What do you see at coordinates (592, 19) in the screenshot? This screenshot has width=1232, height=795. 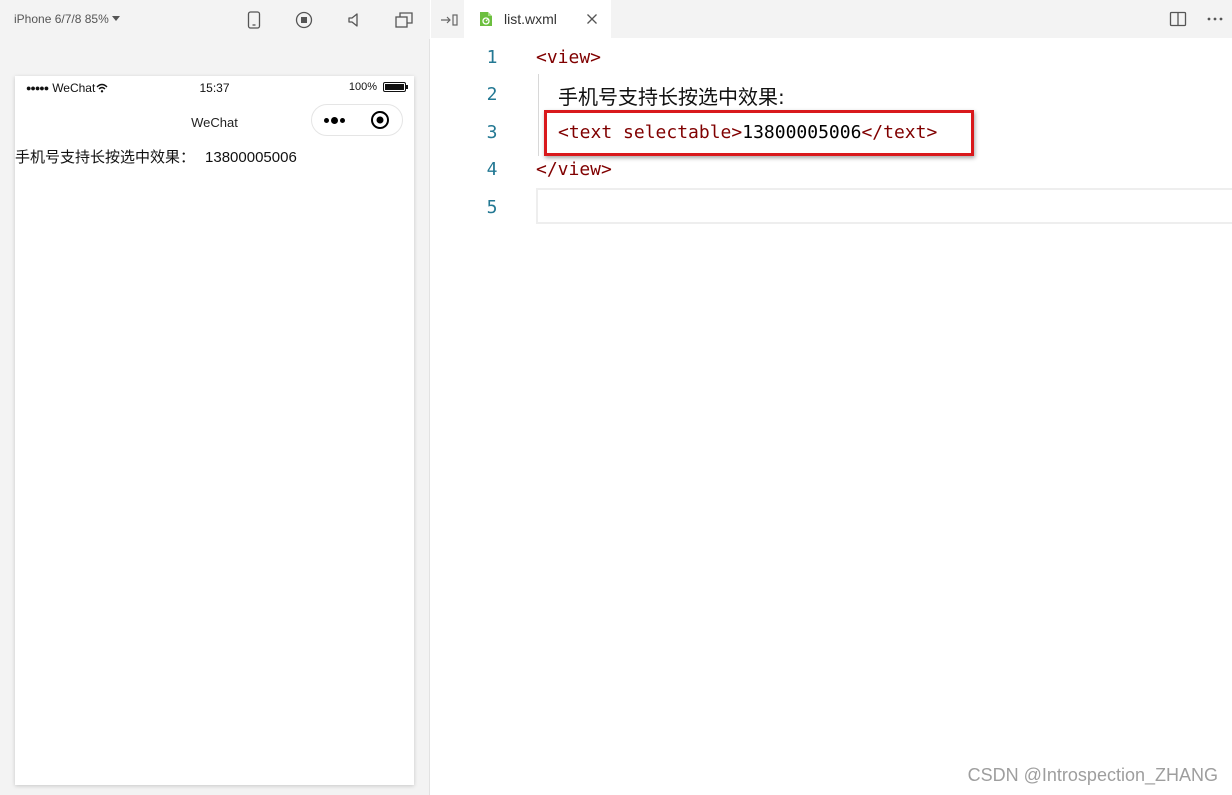 I see `close-icon` at bounding box center [592, 19].